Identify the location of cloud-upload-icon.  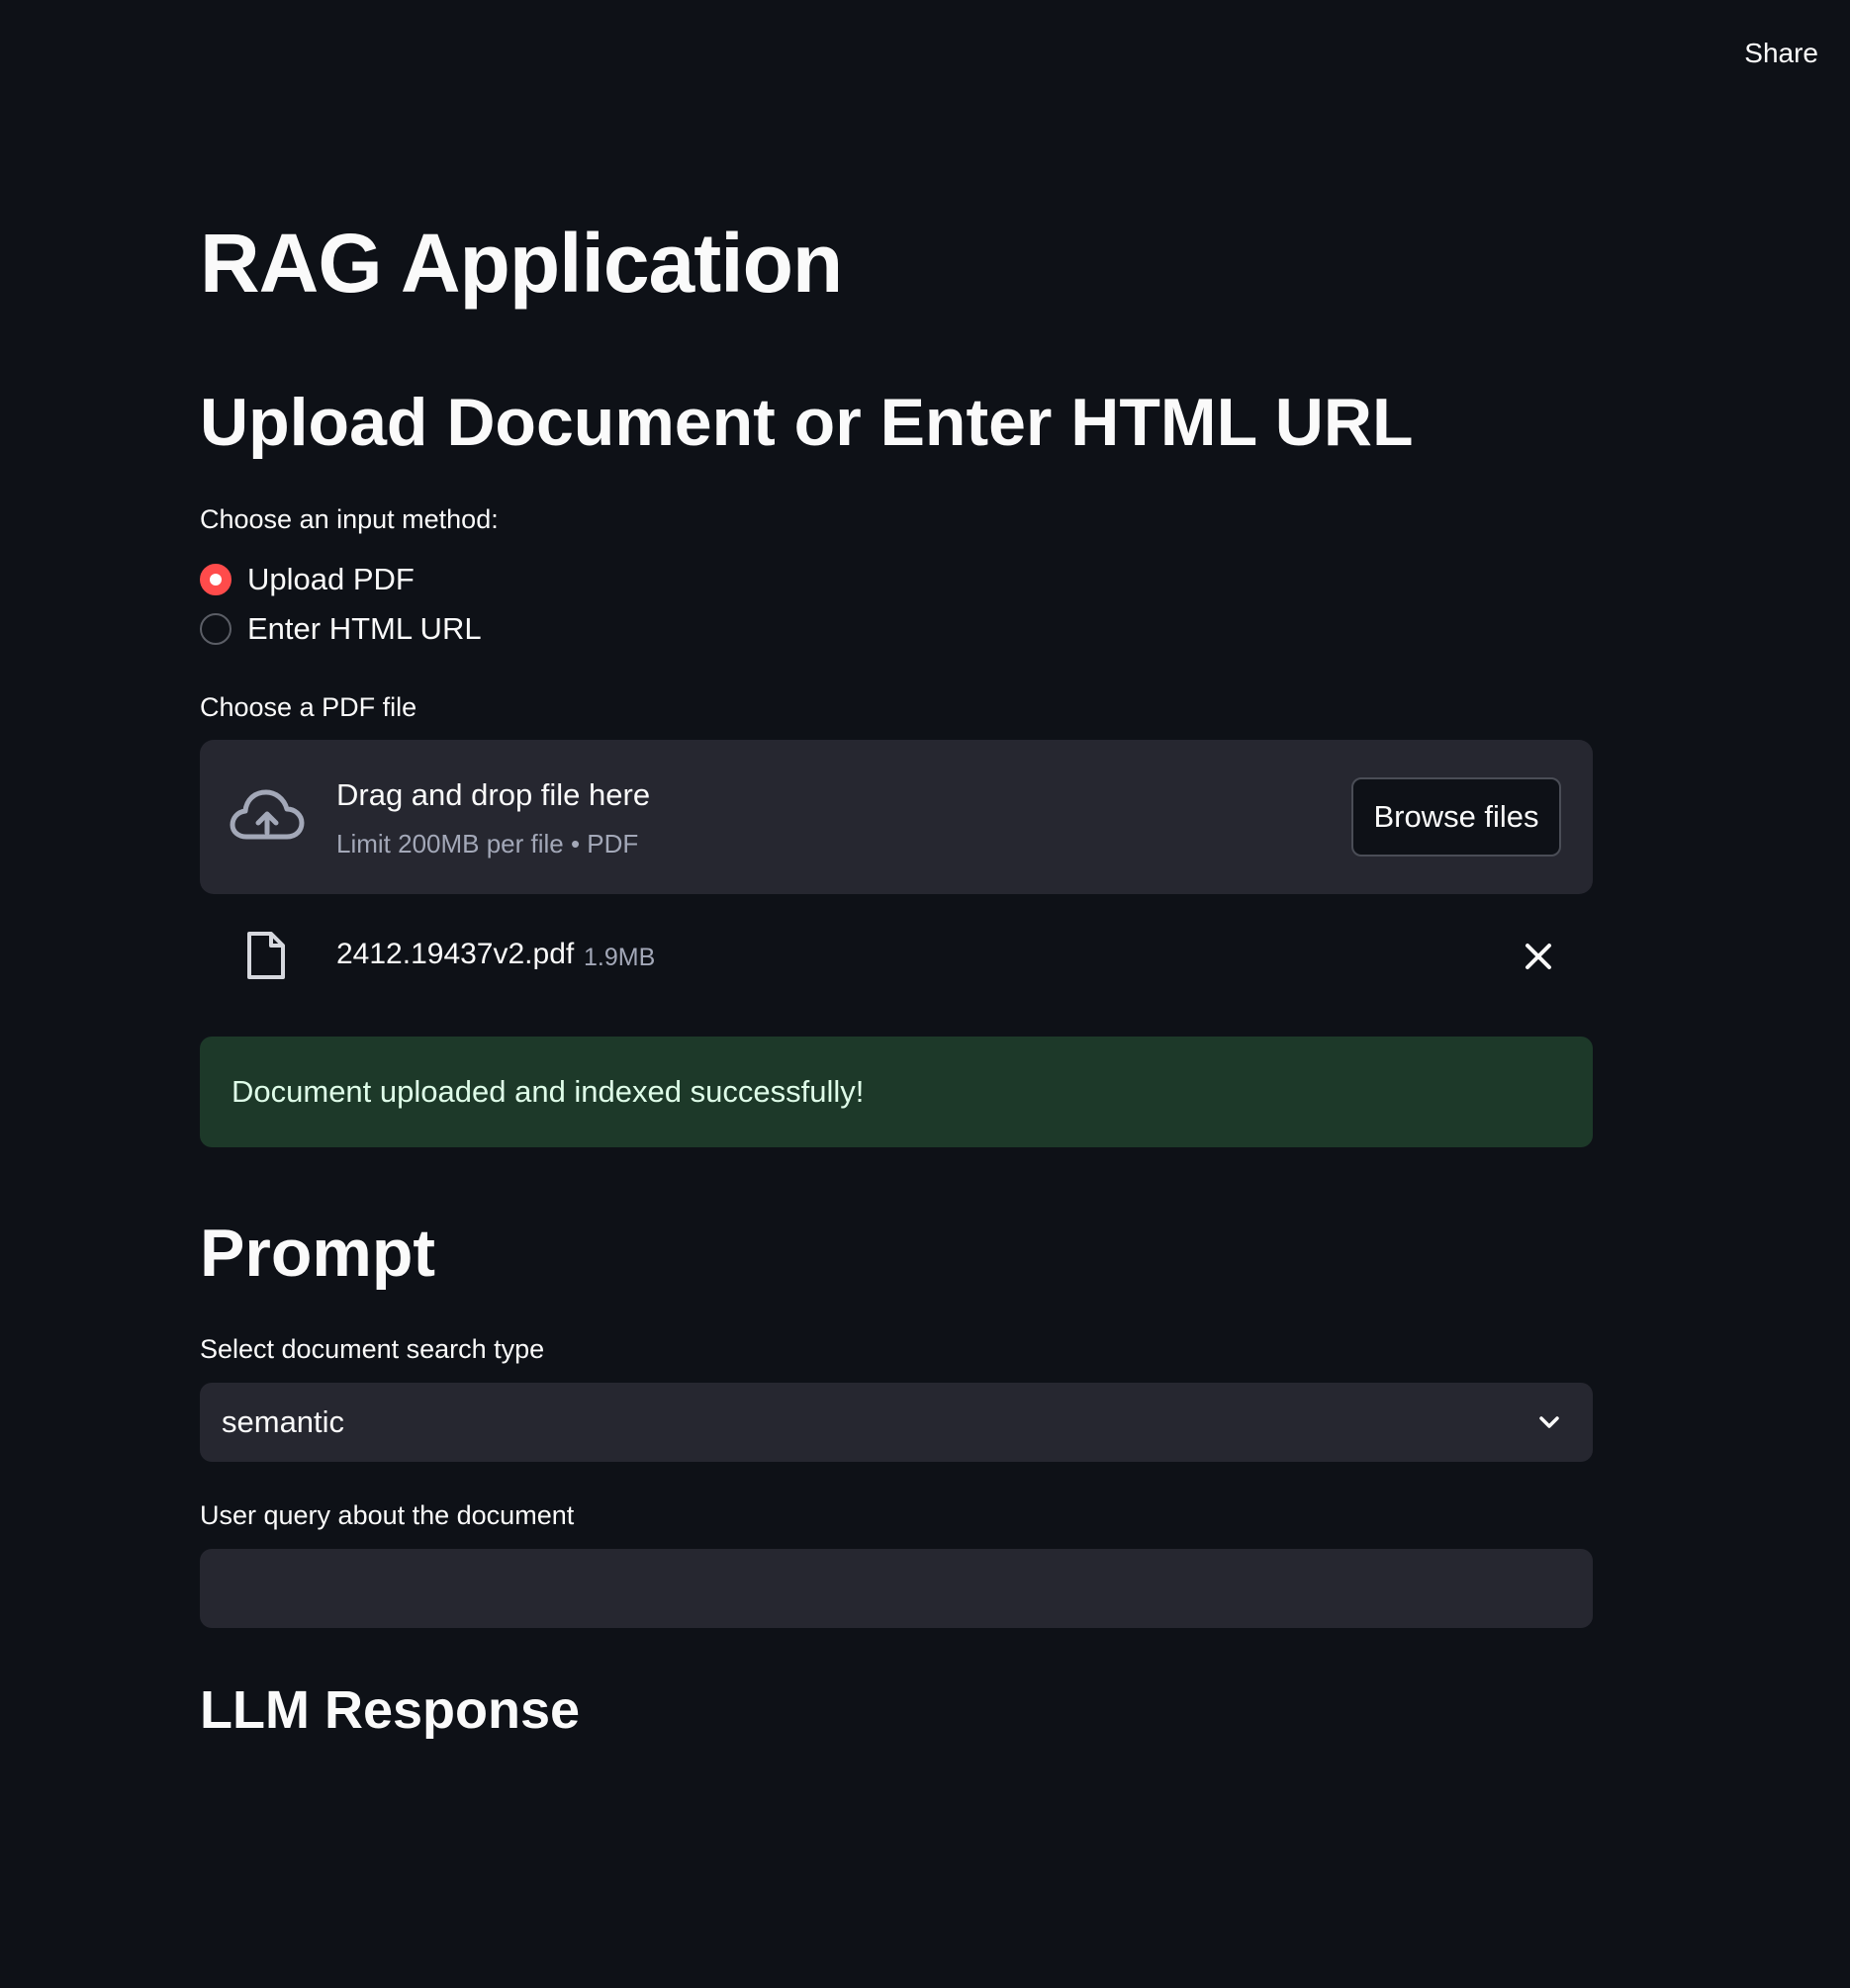
(267, 814).